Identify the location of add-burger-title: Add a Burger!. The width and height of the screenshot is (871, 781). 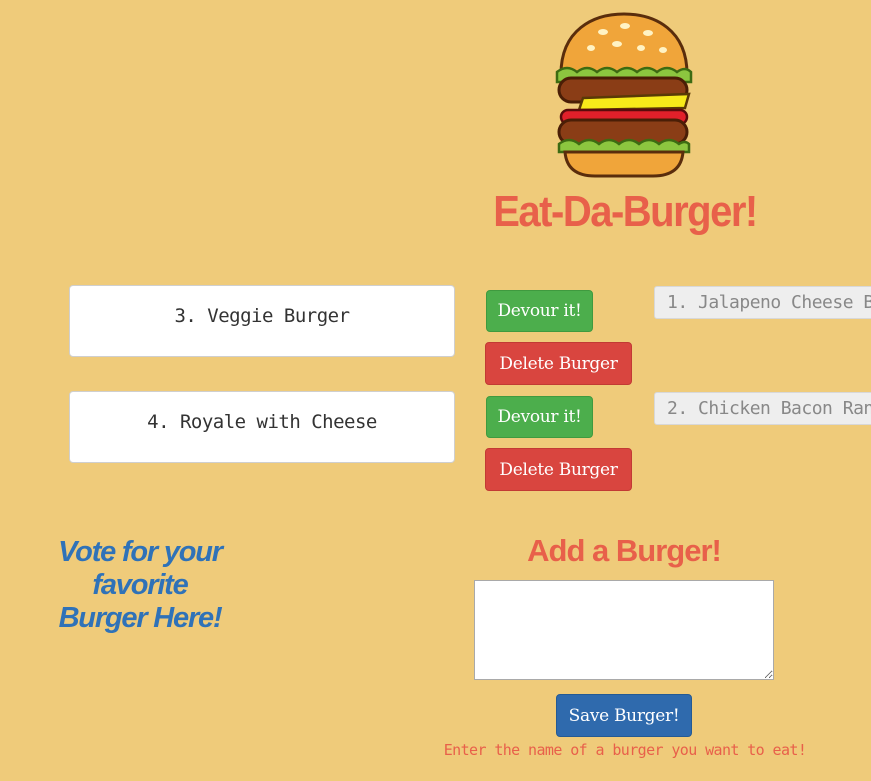
(624, 550).